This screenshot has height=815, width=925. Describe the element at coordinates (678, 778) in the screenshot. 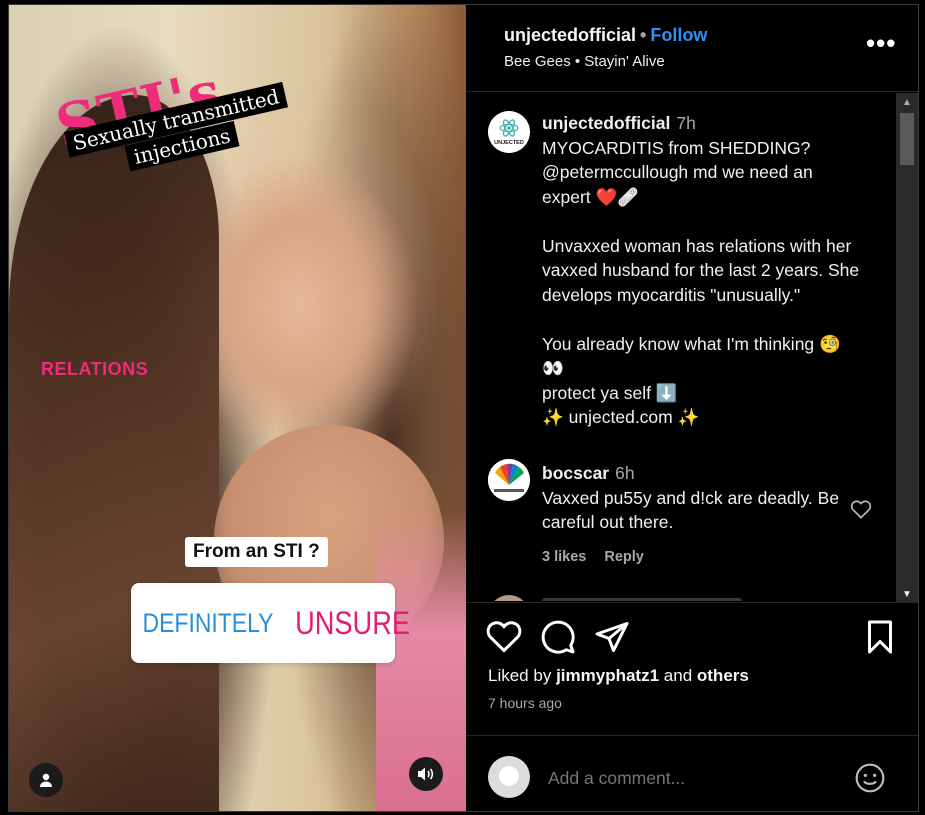

I see `add-comment-input` at that location.